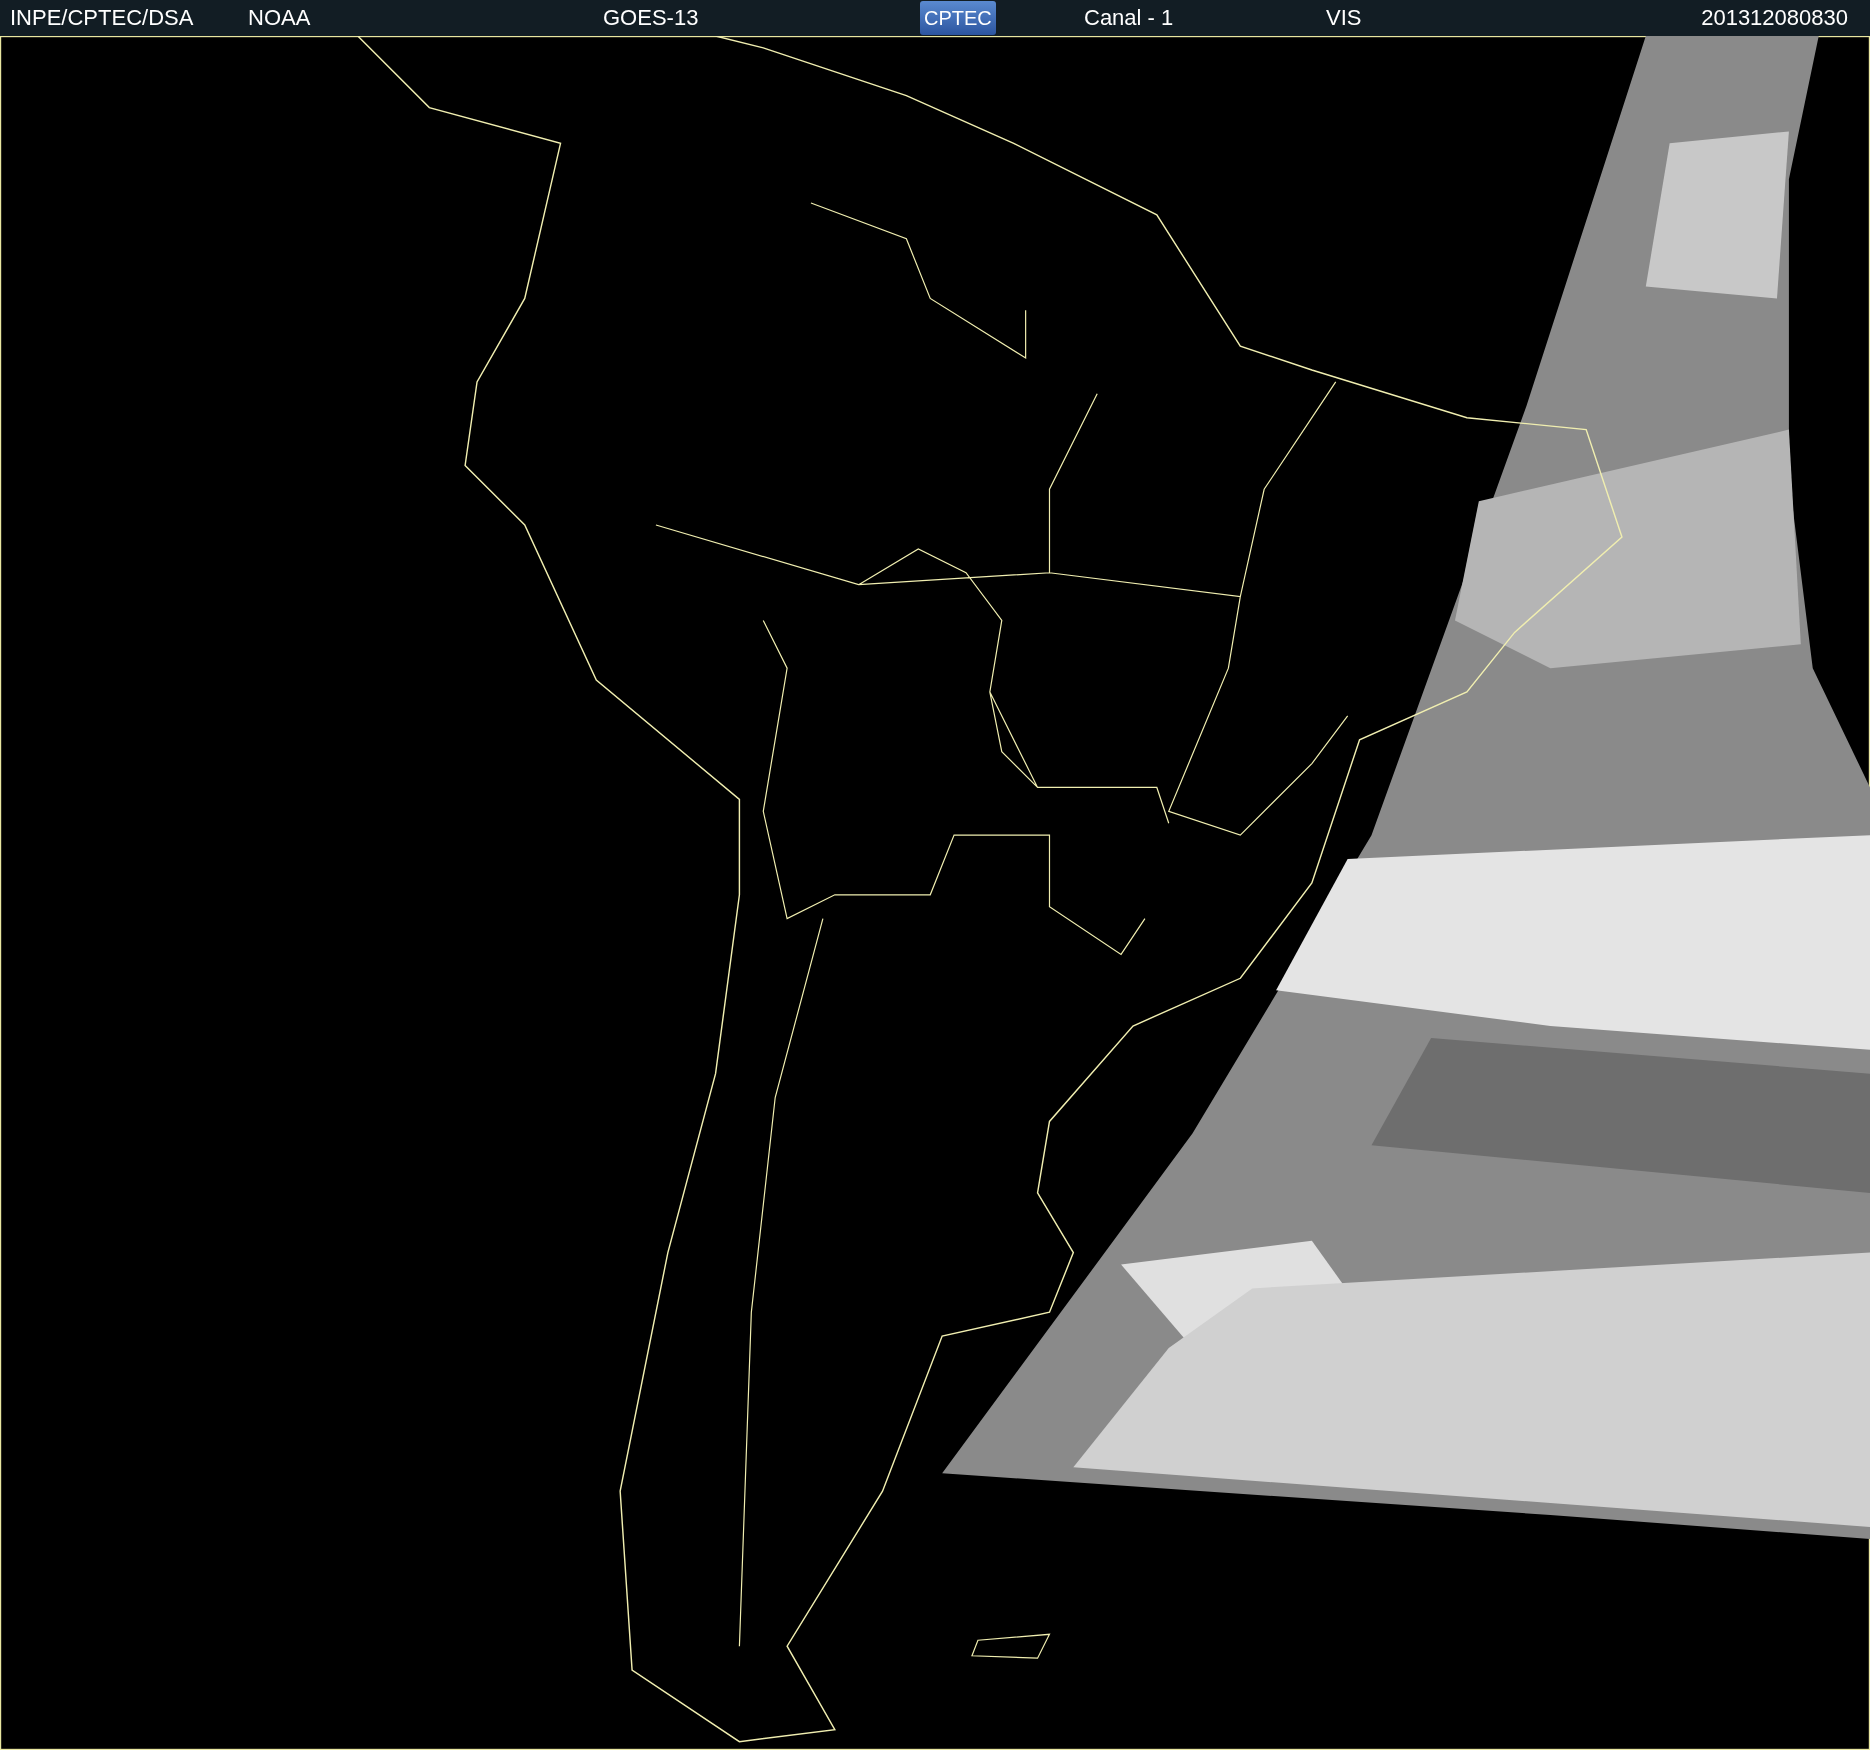 This screenshot has height=1750, width=1870. I want to click on header-label: GOES-13, so click(651, 18).